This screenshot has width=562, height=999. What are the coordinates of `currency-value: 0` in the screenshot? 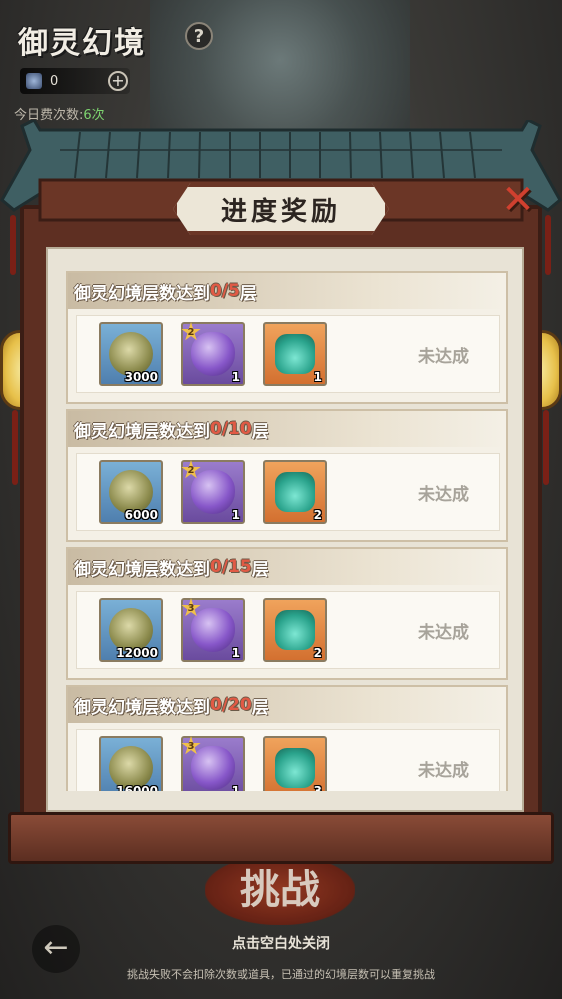 It's located at (54, 81).